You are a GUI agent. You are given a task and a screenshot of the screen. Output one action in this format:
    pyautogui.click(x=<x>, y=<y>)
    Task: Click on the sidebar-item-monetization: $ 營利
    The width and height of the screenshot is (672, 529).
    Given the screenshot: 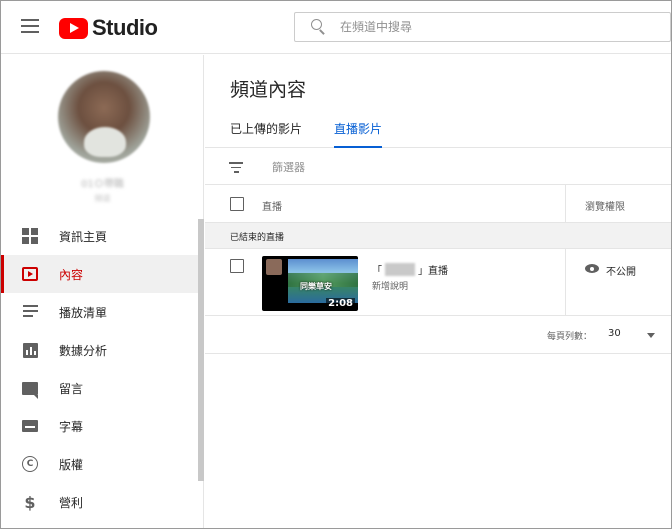 What is the action you would take?
    pyautogui.click(x=99, y=502)
    